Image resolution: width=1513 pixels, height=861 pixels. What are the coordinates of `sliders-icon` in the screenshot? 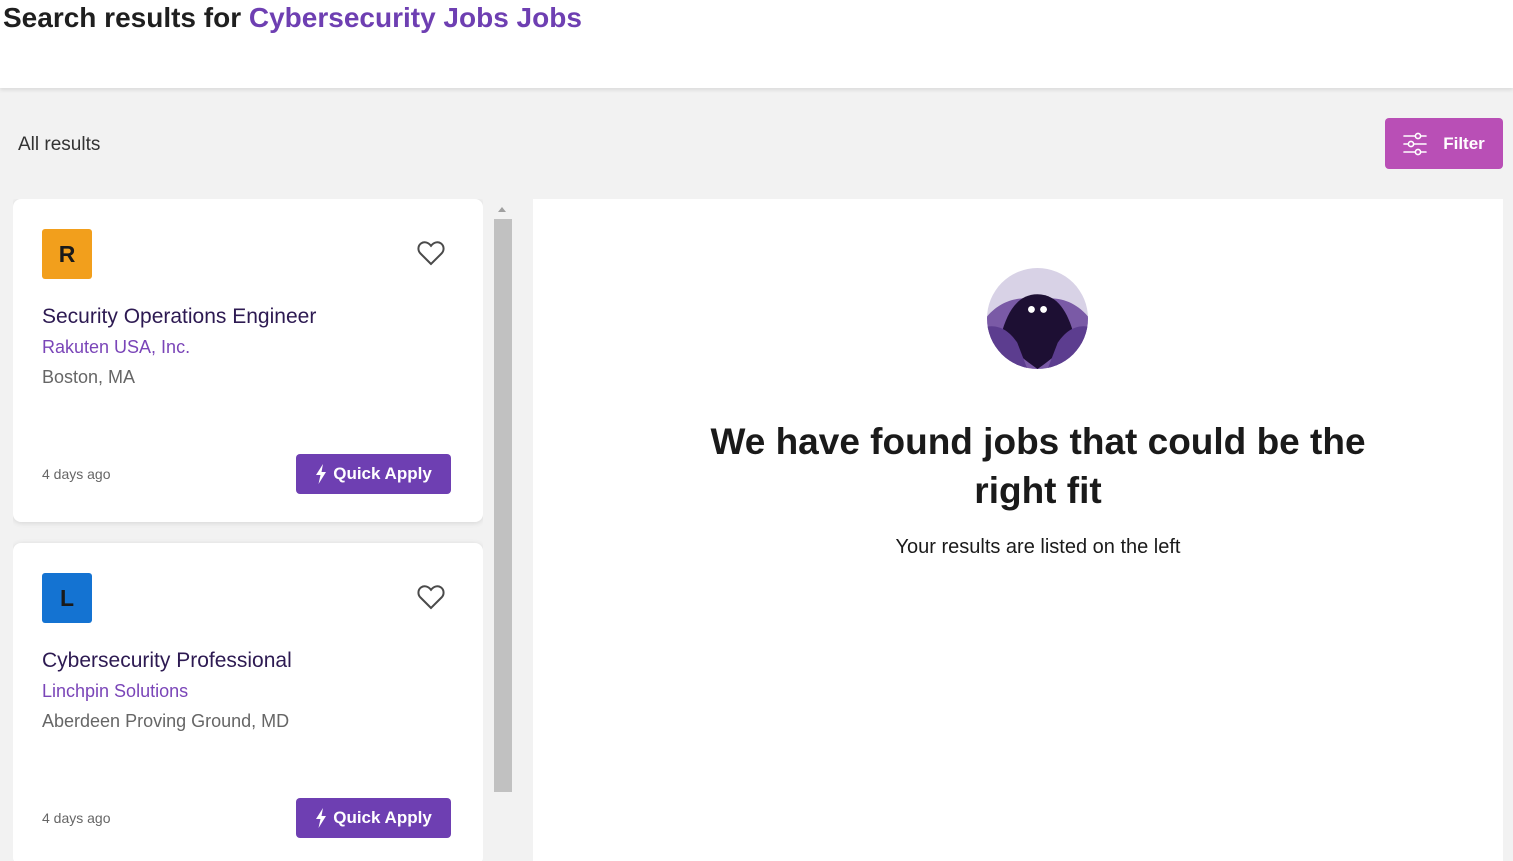 It's located at (1415, 144).